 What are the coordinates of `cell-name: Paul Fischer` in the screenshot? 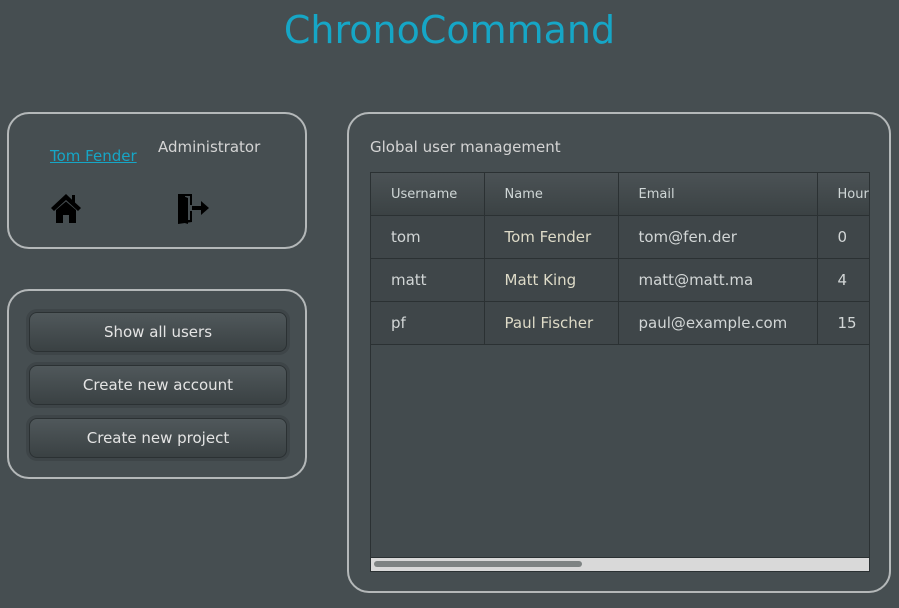 It's located at (551, 323).